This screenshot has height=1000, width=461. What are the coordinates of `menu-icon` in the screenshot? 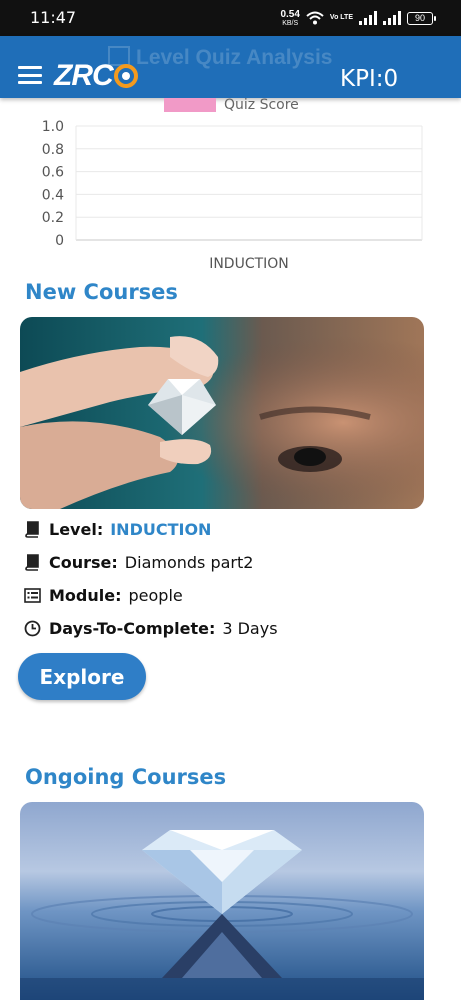 It's located at (30, 75).